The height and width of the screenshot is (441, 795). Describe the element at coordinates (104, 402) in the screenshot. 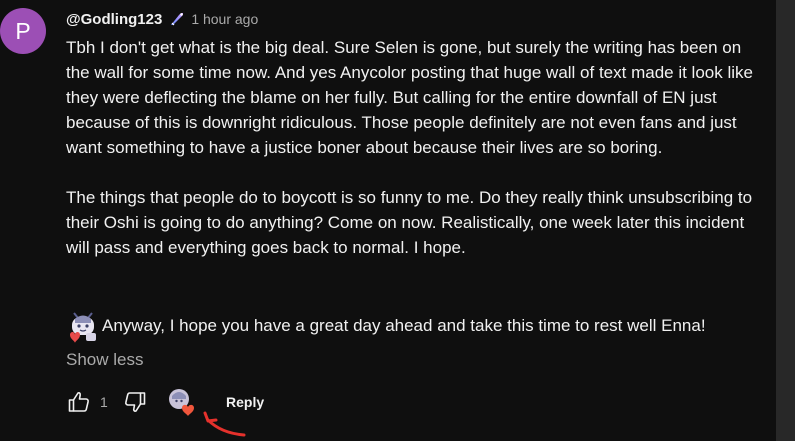

I see `like-count: 1` at that location.